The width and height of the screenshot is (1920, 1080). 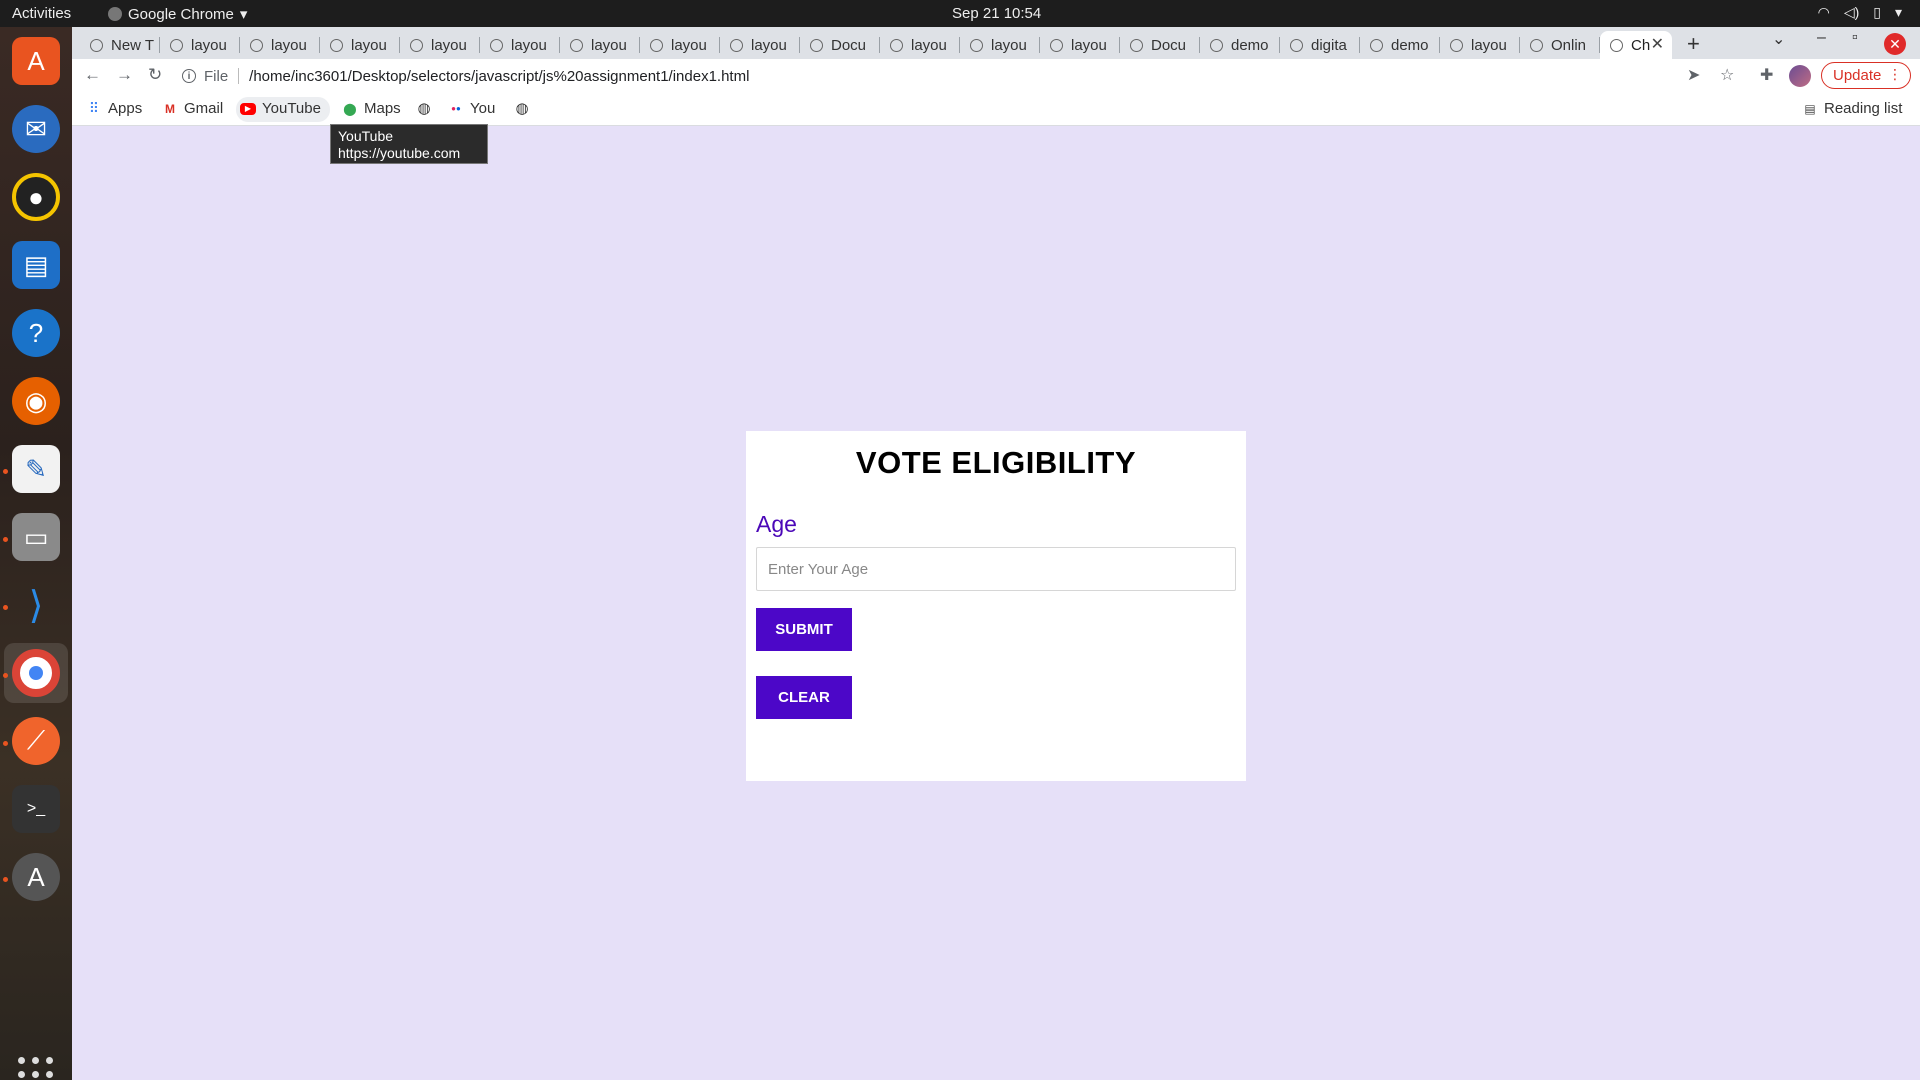 What do you see at coordinates (36, 333) in the screenshot?
I see `help-icon: ?` at bounding box center [36, 333].